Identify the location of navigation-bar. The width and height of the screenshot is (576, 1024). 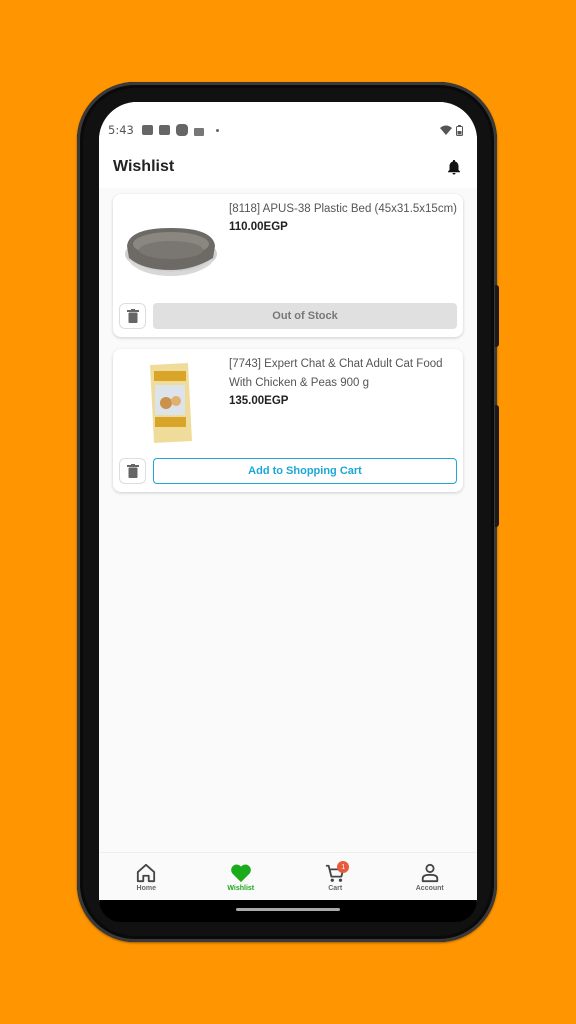
(288, 911).